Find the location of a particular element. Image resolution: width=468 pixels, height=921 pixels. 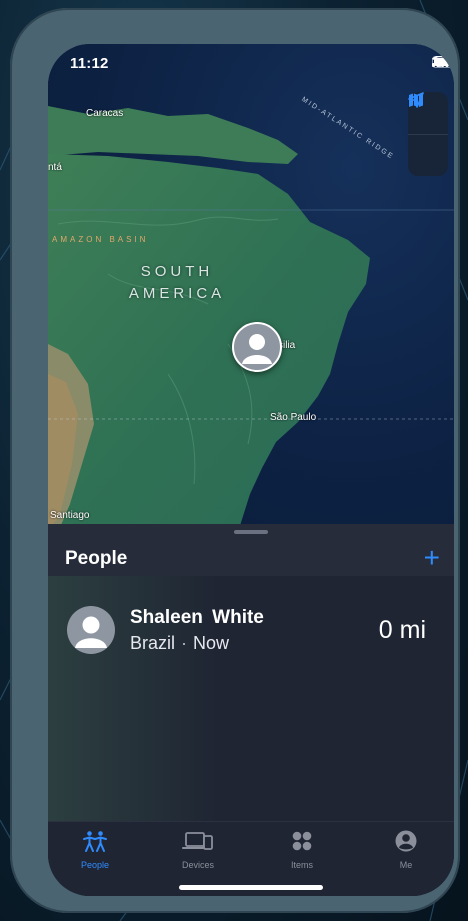

map-controls is located at coordinates (428, 134).